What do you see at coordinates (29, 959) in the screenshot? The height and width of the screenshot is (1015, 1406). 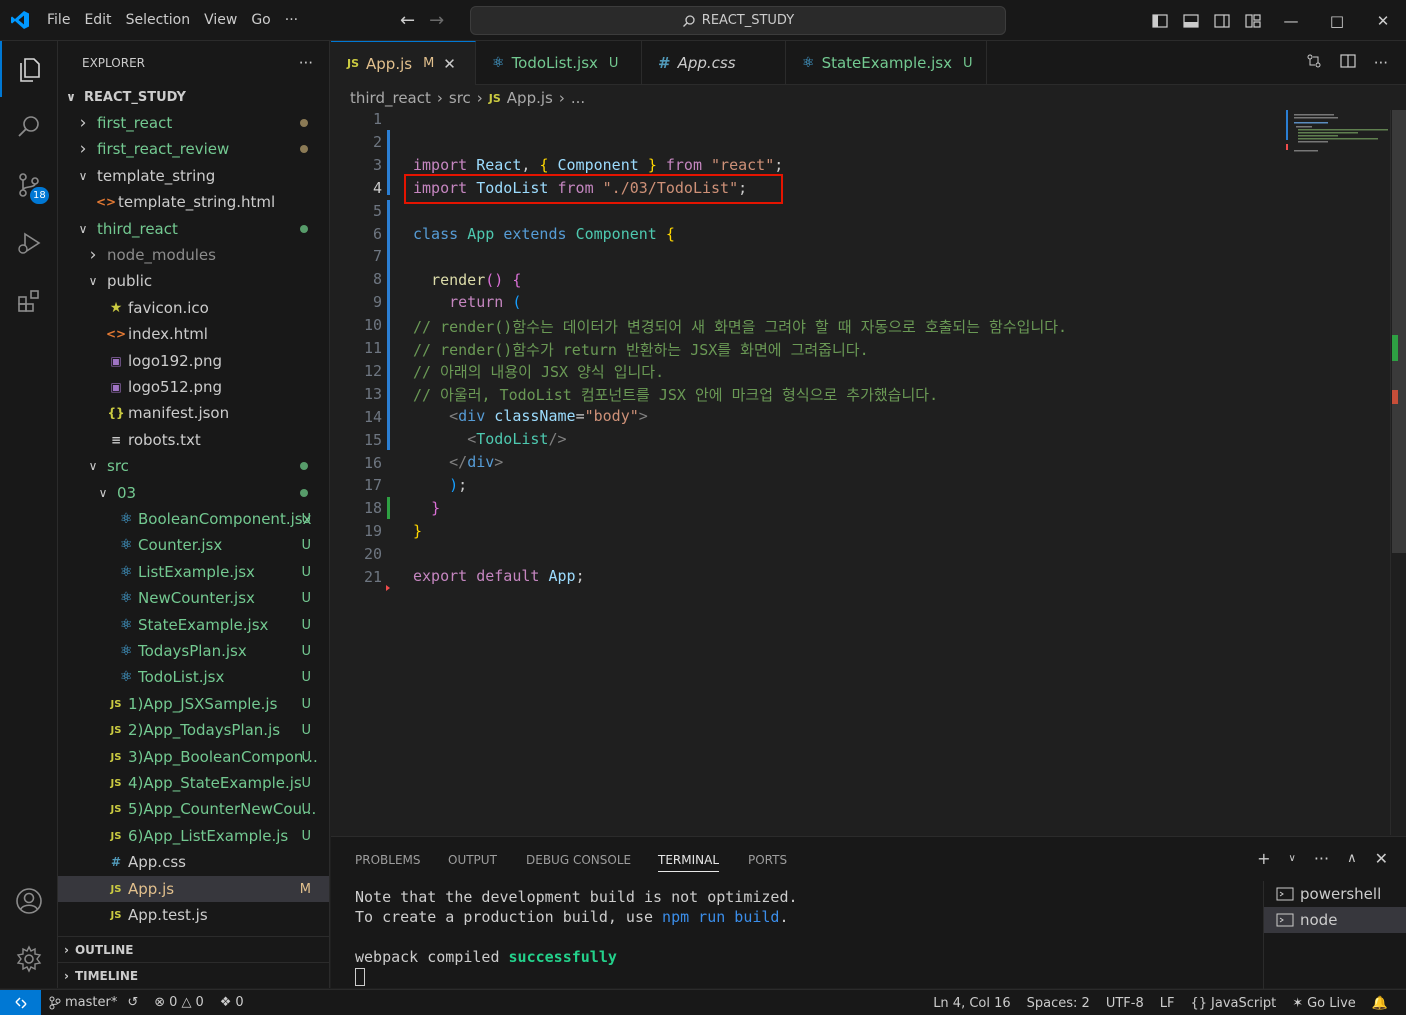 I see `settings-gear-icon` at bounding box center [29, 959].